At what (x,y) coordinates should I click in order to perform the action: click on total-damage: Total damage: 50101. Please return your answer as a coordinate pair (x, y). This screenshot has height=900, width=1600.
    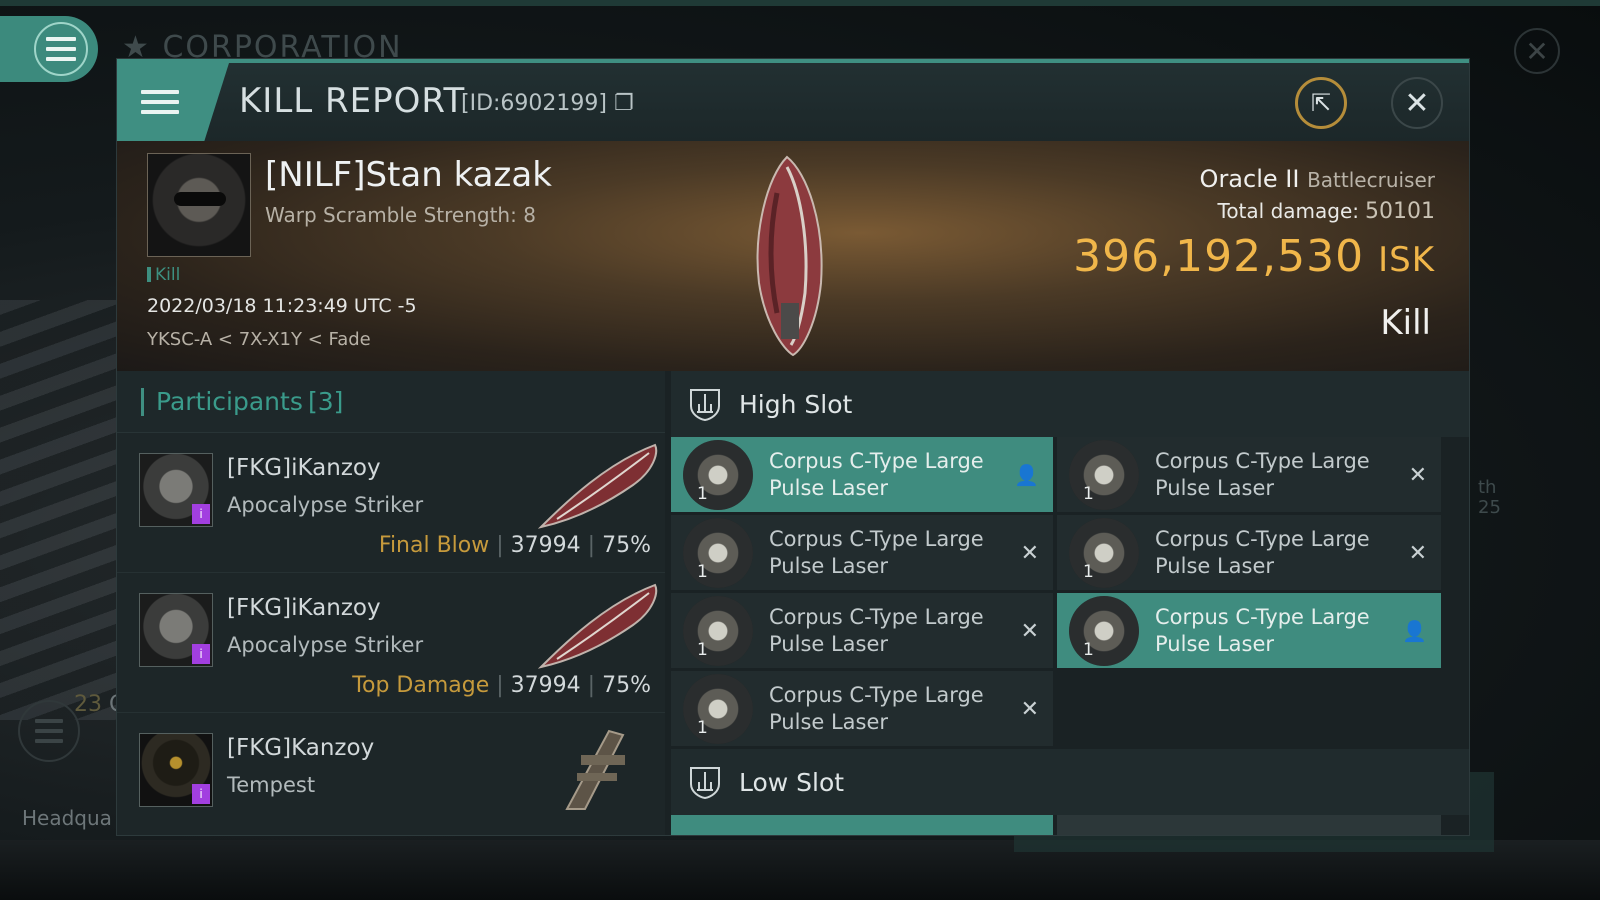
    Looking at the image, I should click on (1326, 211).